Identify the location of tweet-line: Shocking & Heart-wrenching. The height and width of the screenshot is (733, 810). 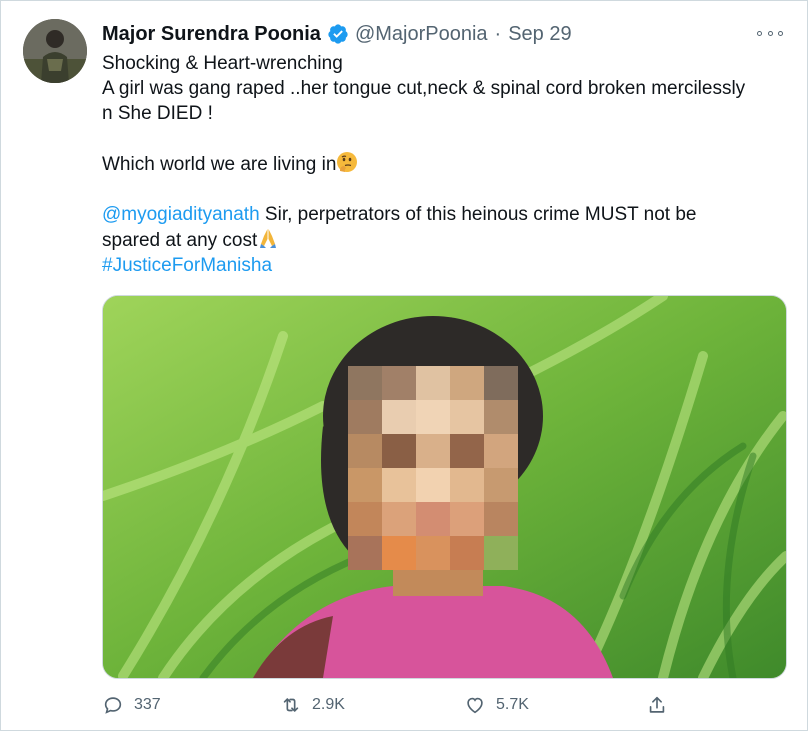
(222, 63).